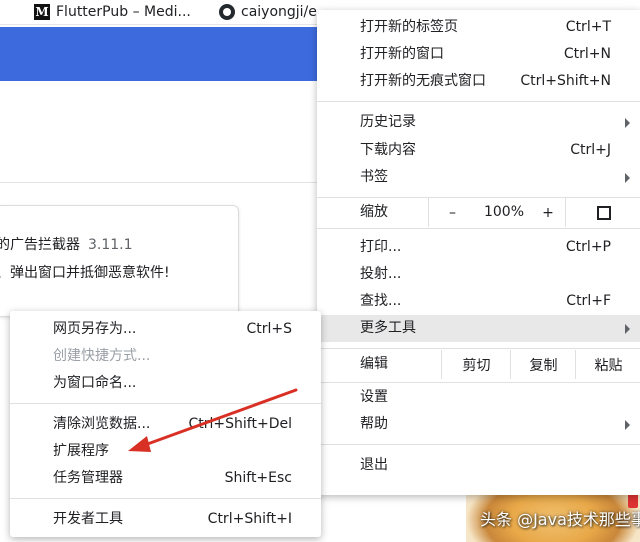 This screenshot has width=640, height=542. Describe the element at coordinates (165, 329) in the screenshot. I see `submenu-save-page: 网页另存为... Ctrl+S` at that location.